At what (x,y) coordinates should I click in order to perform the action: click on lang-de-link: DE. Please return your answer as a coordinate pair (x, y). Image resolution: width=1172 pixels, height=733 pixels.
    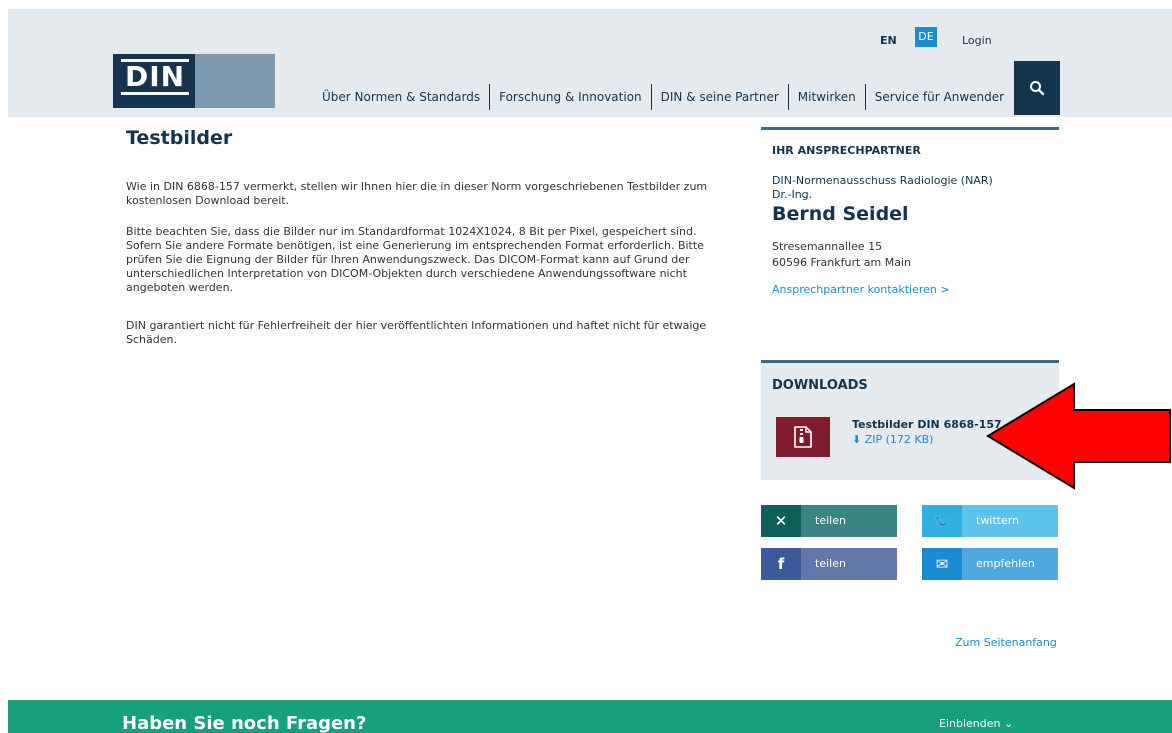
    Looking at the image, I should click on (926, 37).